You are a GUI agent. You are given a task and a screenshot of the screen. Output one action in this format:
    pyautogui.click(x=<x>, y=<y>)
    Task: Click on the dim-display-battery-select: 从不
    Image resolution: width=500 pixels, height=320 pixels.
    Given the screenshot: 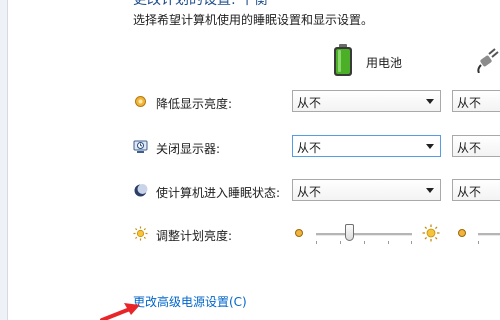 What is the action you would take?
    pyautogui.click(x=366, y=101)
    